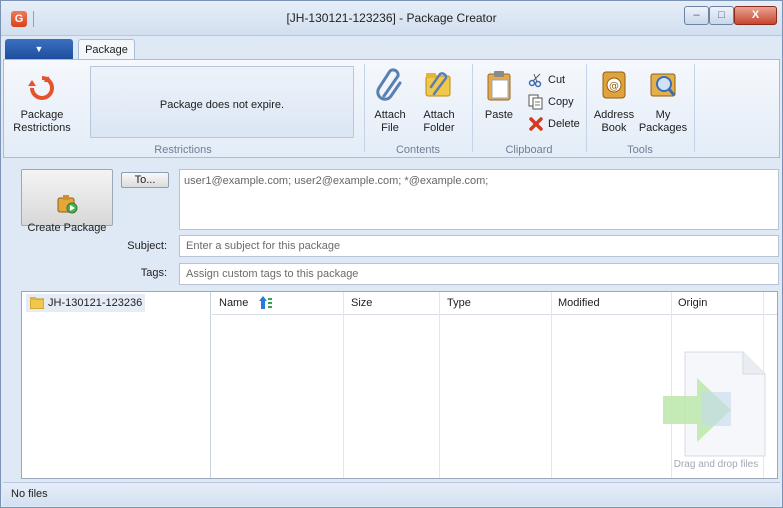 The height and width of the screenshot is (508, 783). Describe the element at coordinates (614, 121) in the screenshot. I see `address-book-label: Address Book` at that location.